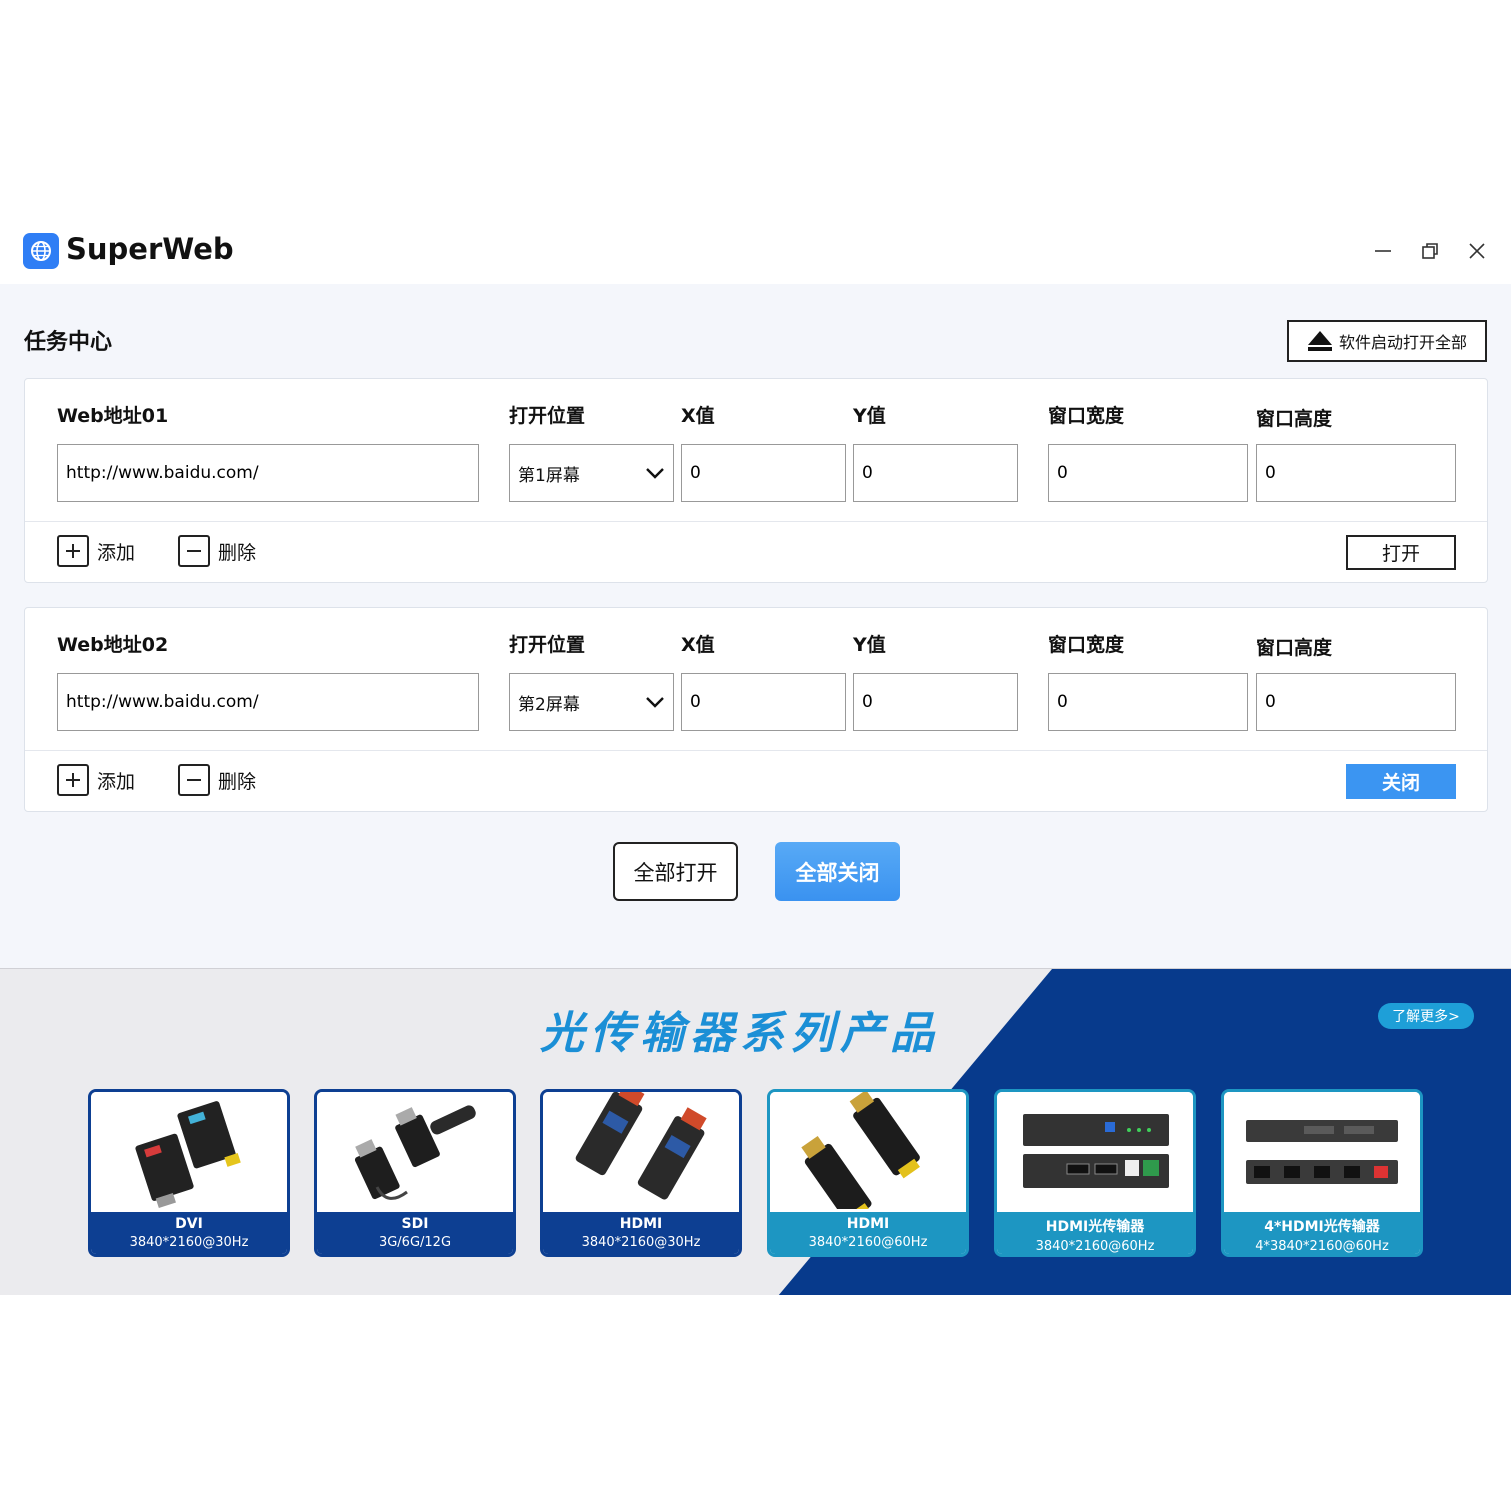 The image size is (1511, 1511). Describe the element at coordinates (675, 871) in the screenshot. I see `open-all-button: 全部打开` at that location.